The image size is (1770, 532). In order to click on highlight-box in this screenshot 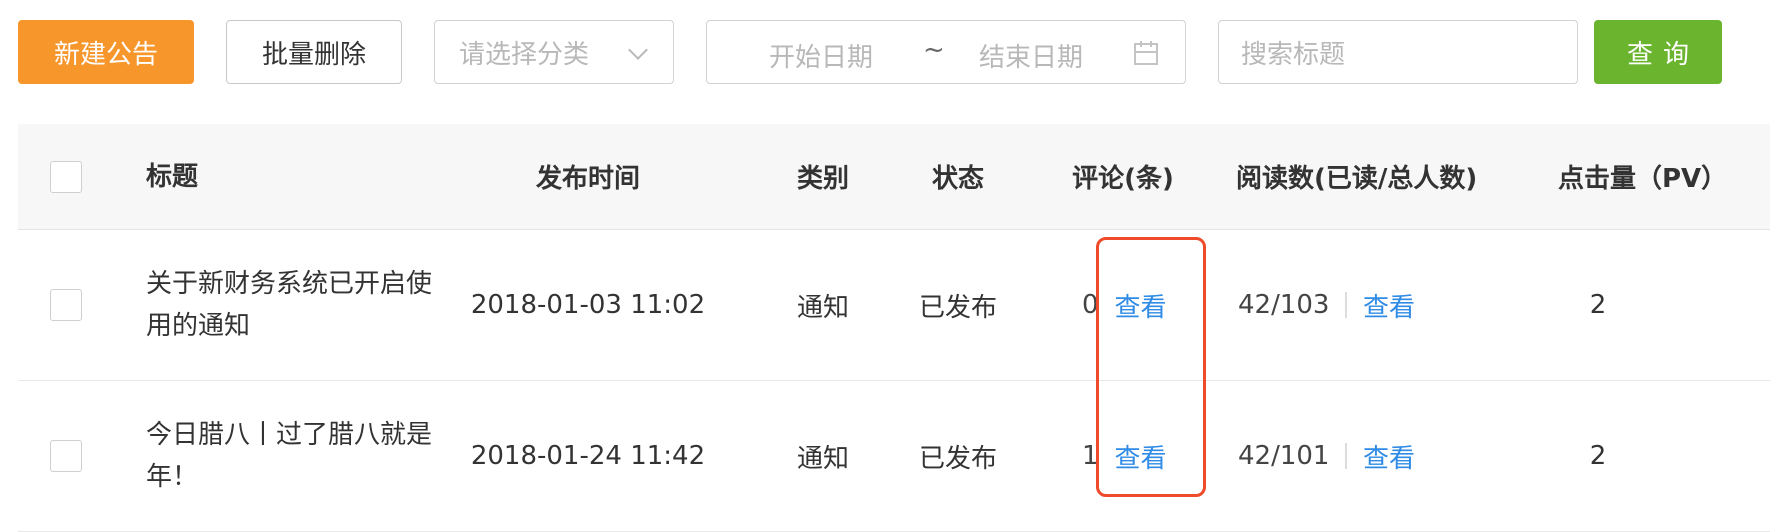, I will do `click(1151, 367)`.